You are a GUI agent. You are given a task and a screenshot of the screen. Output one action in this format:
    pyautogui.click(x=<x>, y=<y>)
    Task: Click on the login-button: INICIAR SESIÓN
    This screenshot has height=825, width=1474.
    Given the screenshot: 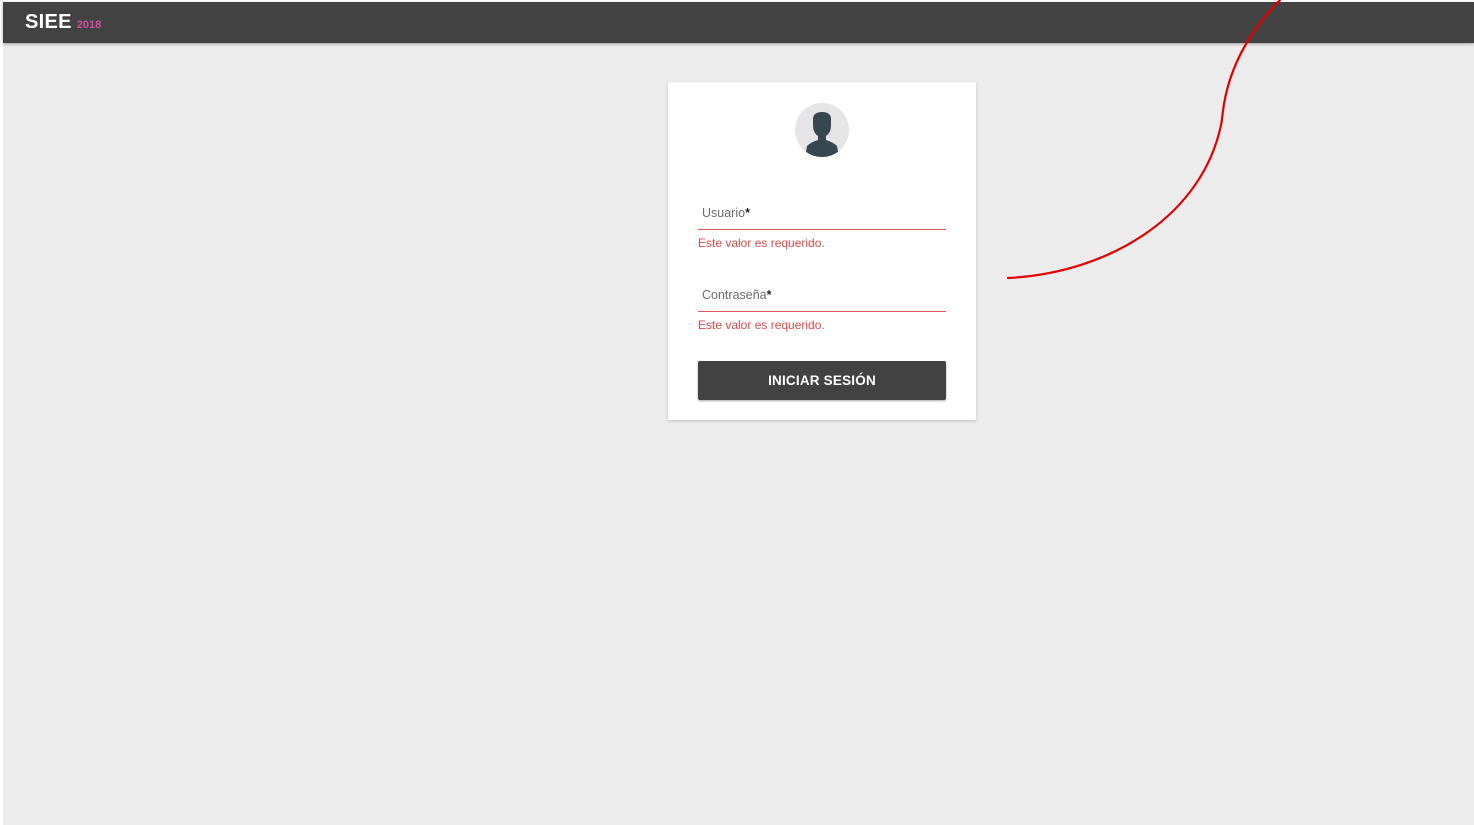 What is the action you would take?
    pyautogui.click(x=822, y=380)
    